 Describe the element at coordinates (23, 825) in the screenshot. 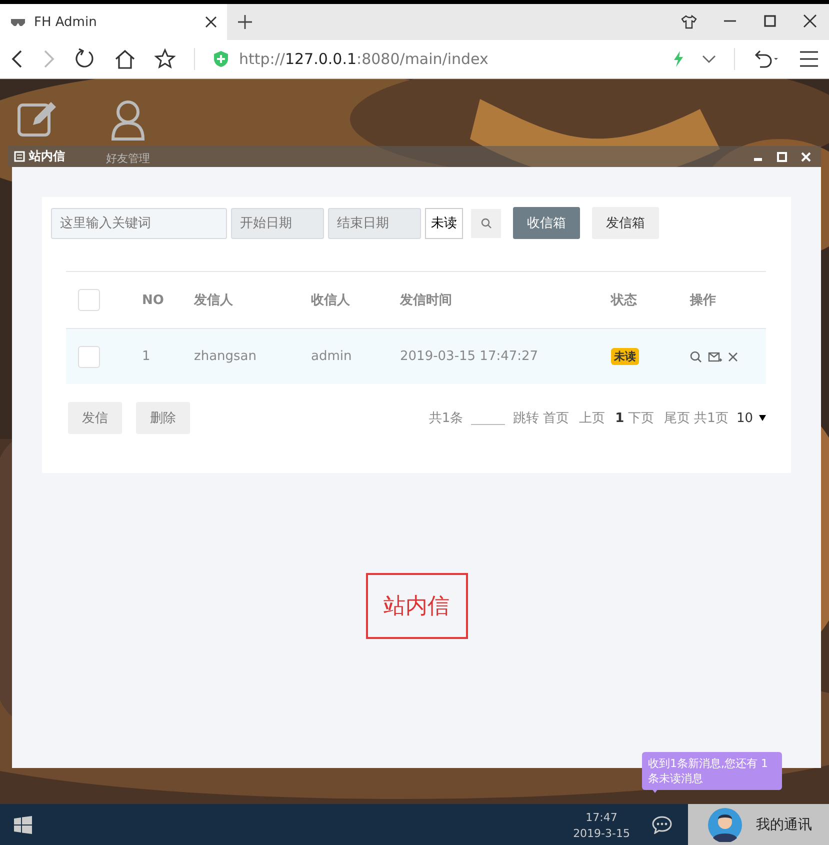

I see `windows-icon` at that location.